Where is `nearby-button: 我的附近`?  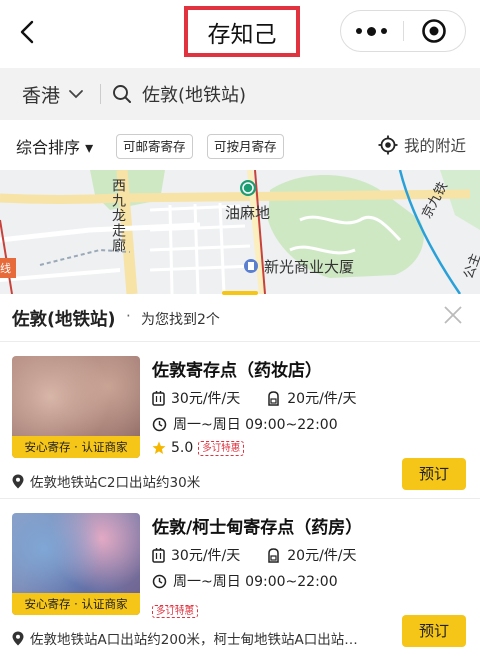
nearby-button: 我的附近 is located at coordinates (422, 145).